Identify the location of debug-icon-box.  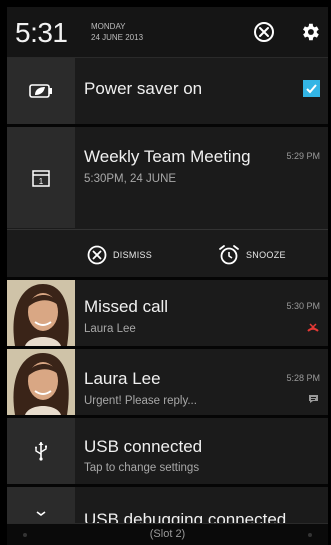
(41, 505).